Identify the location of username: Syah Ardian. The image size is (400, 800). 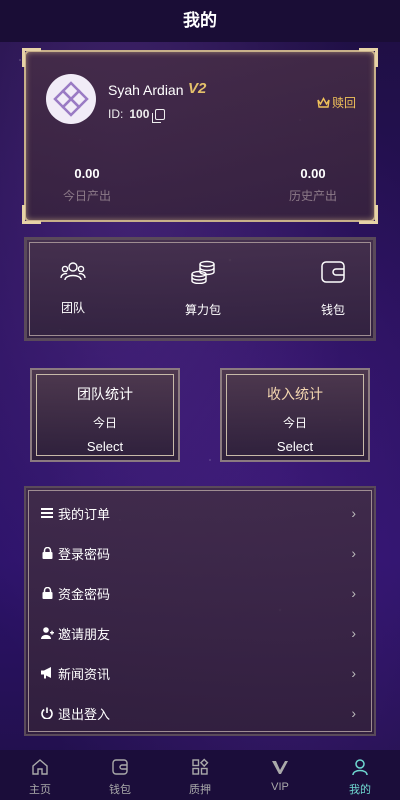
(146, 90).